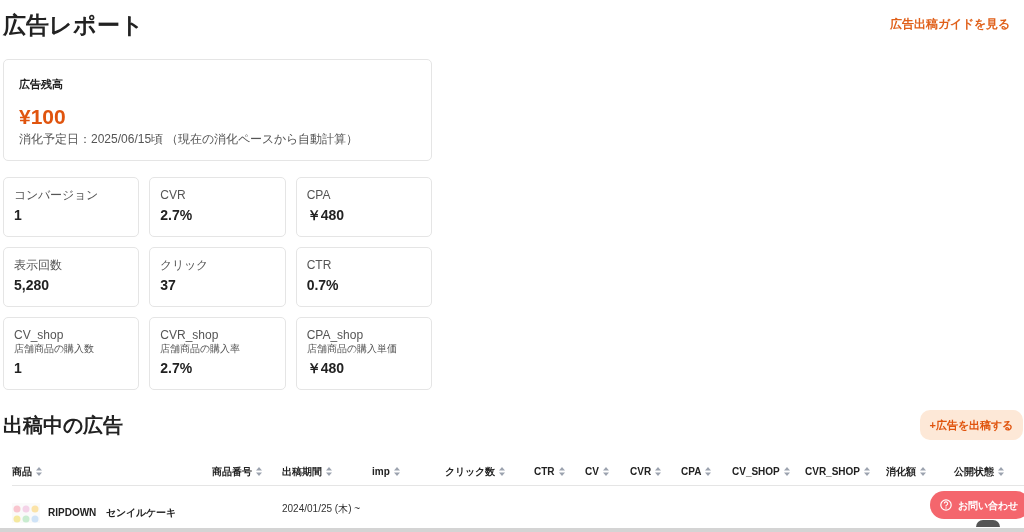  I want to click on metric-label: CPA_shop, so click(335, 335).